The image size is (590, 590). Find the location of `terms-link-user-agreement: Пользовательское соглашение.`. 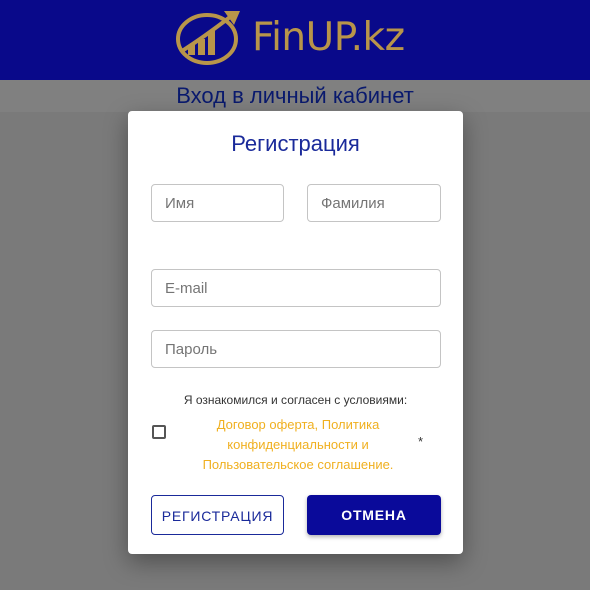

terms-link-user-agreement: Пользовательское соглашение. is located at coordinates (298, 465).